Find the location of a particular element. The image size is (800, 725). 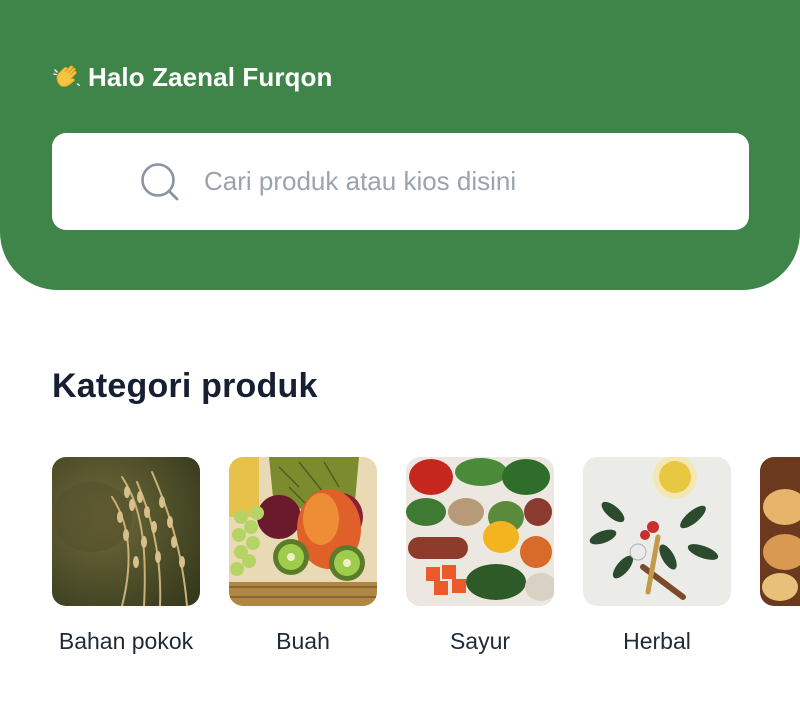

fruit-basket-image is located at coordinates (303, 531).